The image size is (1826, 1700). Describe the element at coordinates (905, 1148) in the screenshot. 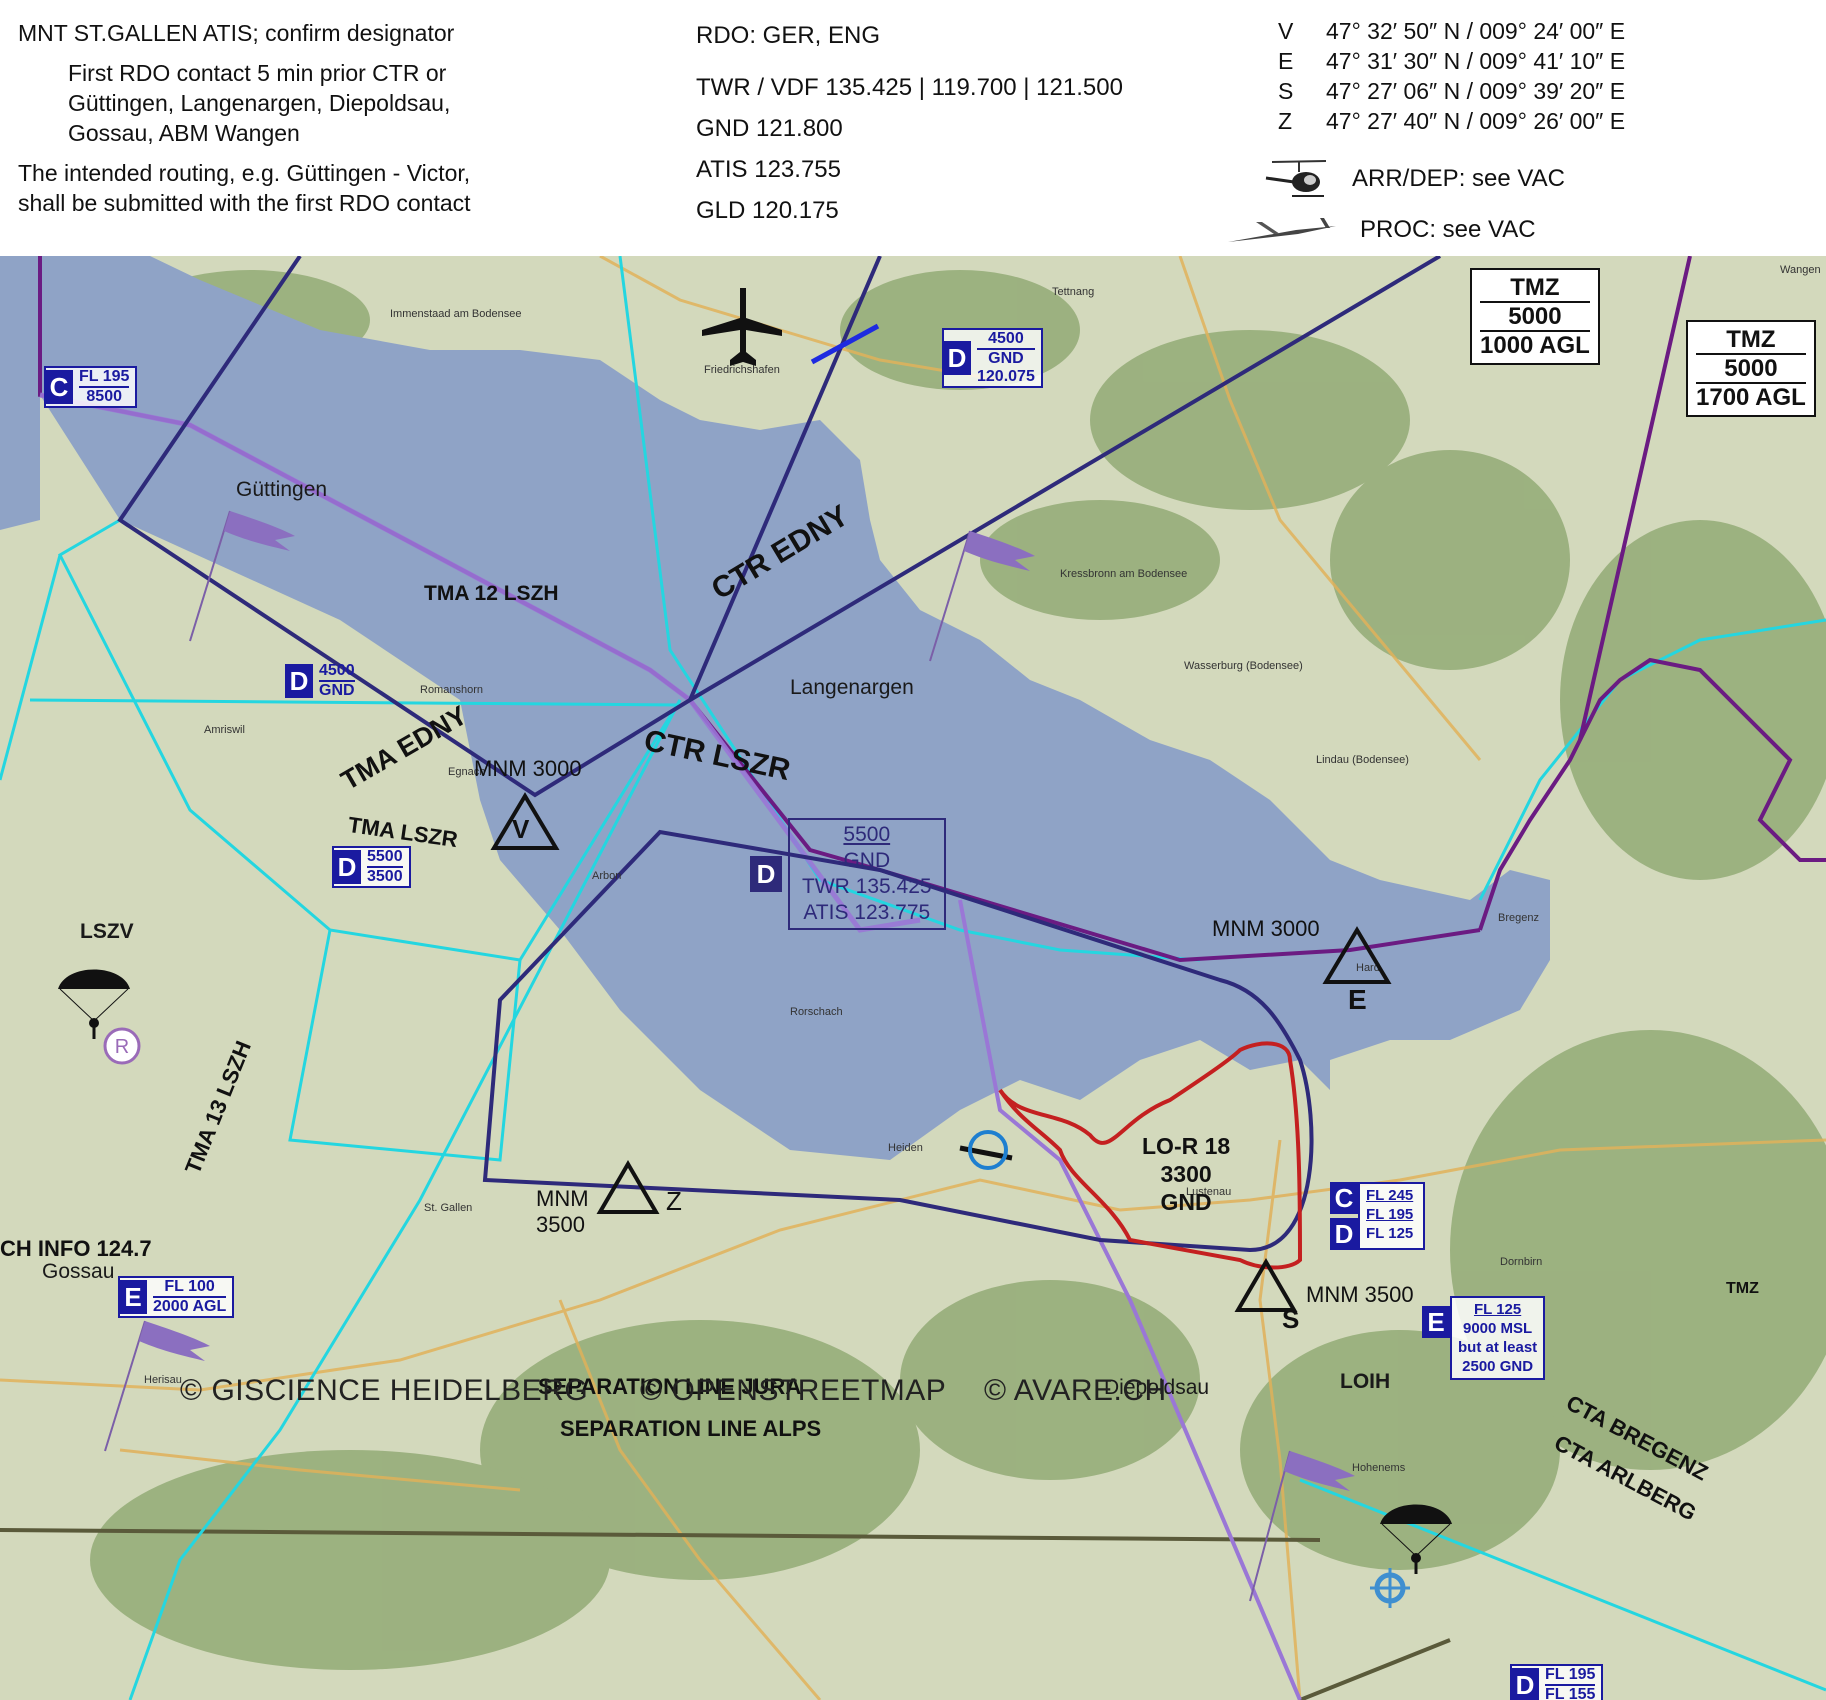

I see `place-heiden: Heiden` at that location.